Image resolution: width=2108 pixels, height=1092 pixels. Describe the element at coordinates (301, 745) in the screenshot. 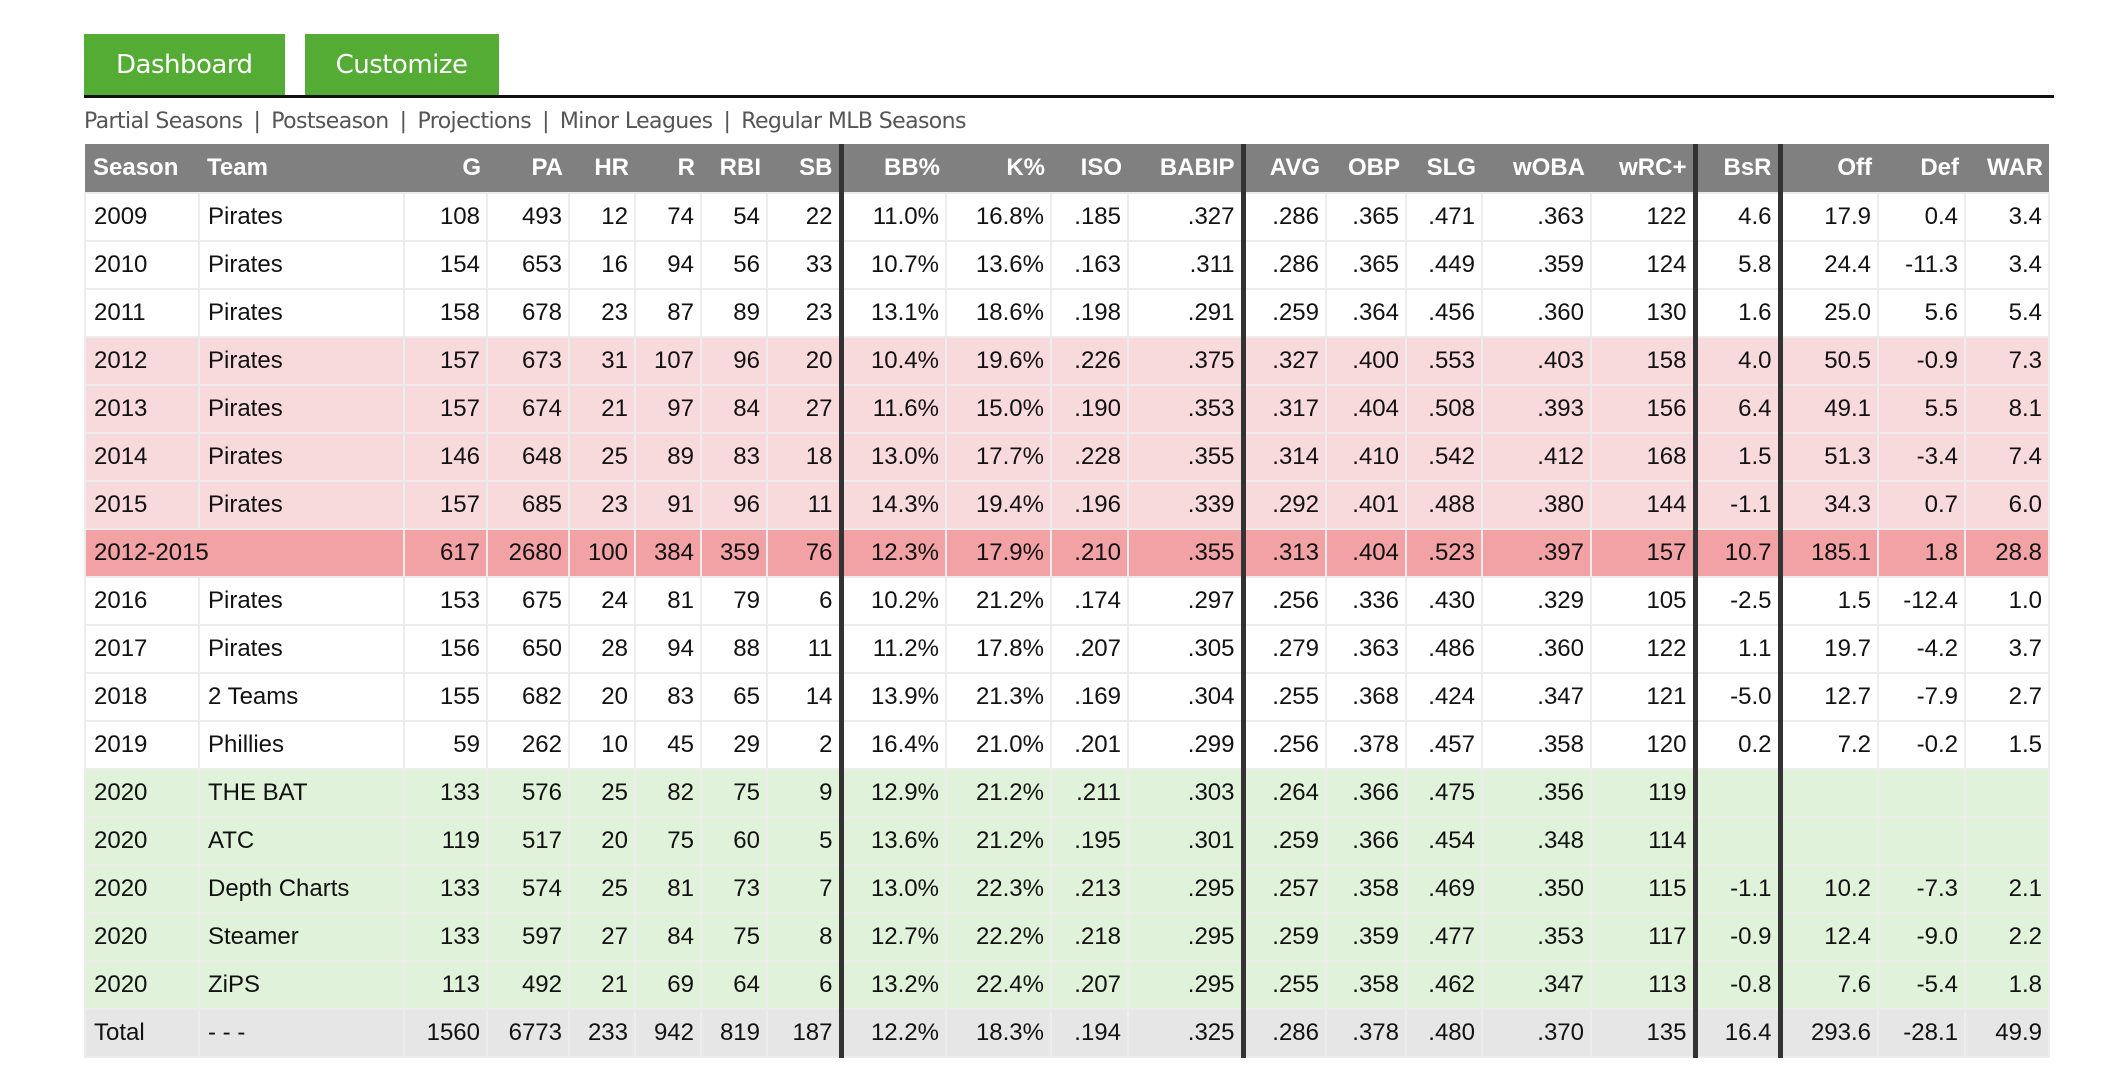

I see `cell-team: Phillies` at that location.